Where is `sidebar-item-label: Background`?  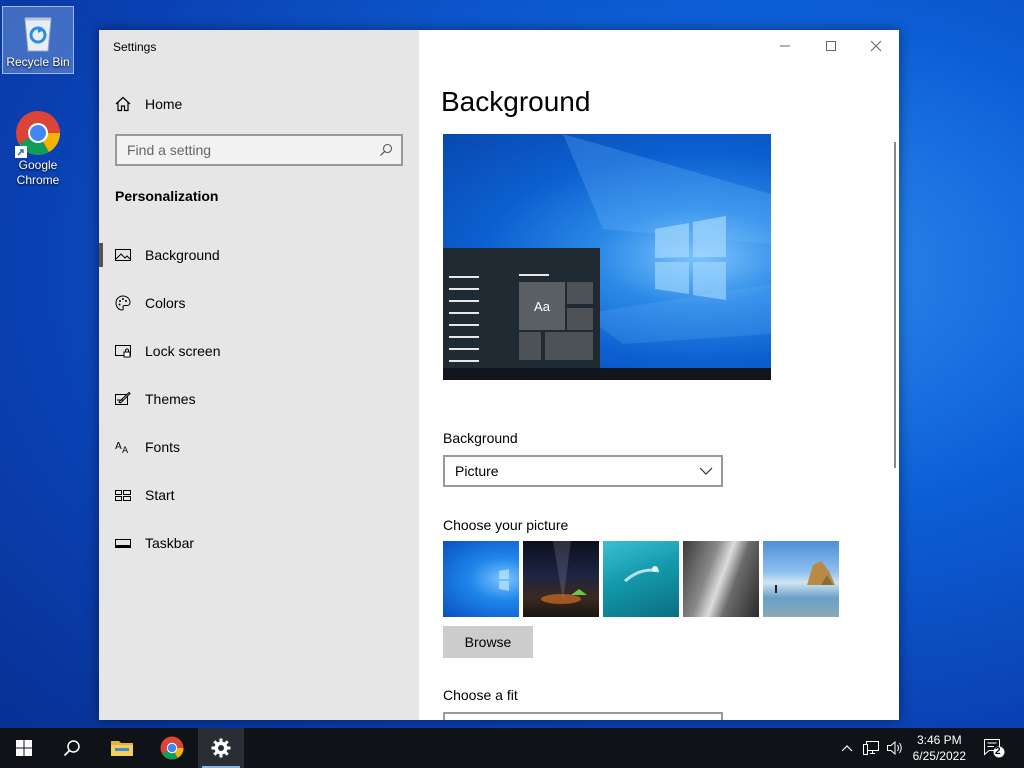 sidebar-item-label: Background is located at coordinates (182, 255).